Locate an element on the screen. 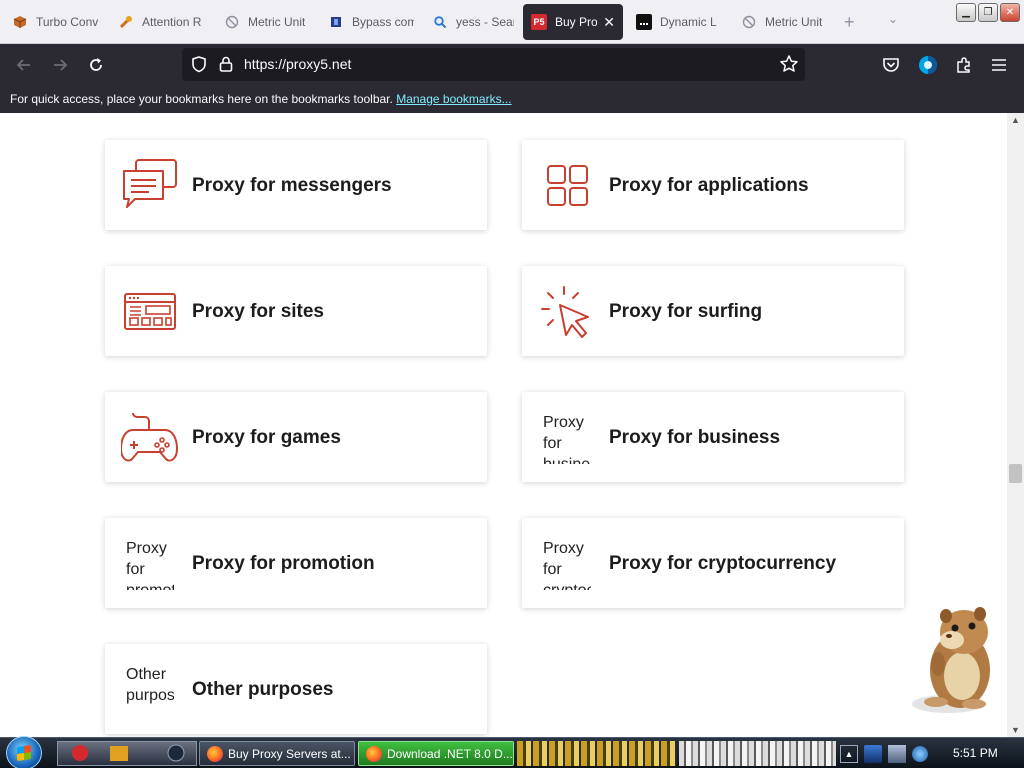 This screenshot has height=768, width=1024. start-button is located at coordinates (24, 752).